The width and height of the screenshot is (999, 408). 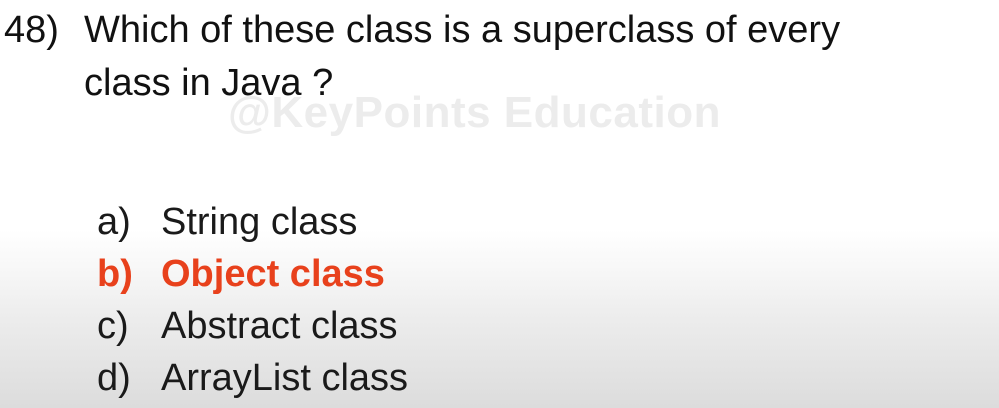 I want to click on option-c: c) Abstract class, so click(x=252, y=326).